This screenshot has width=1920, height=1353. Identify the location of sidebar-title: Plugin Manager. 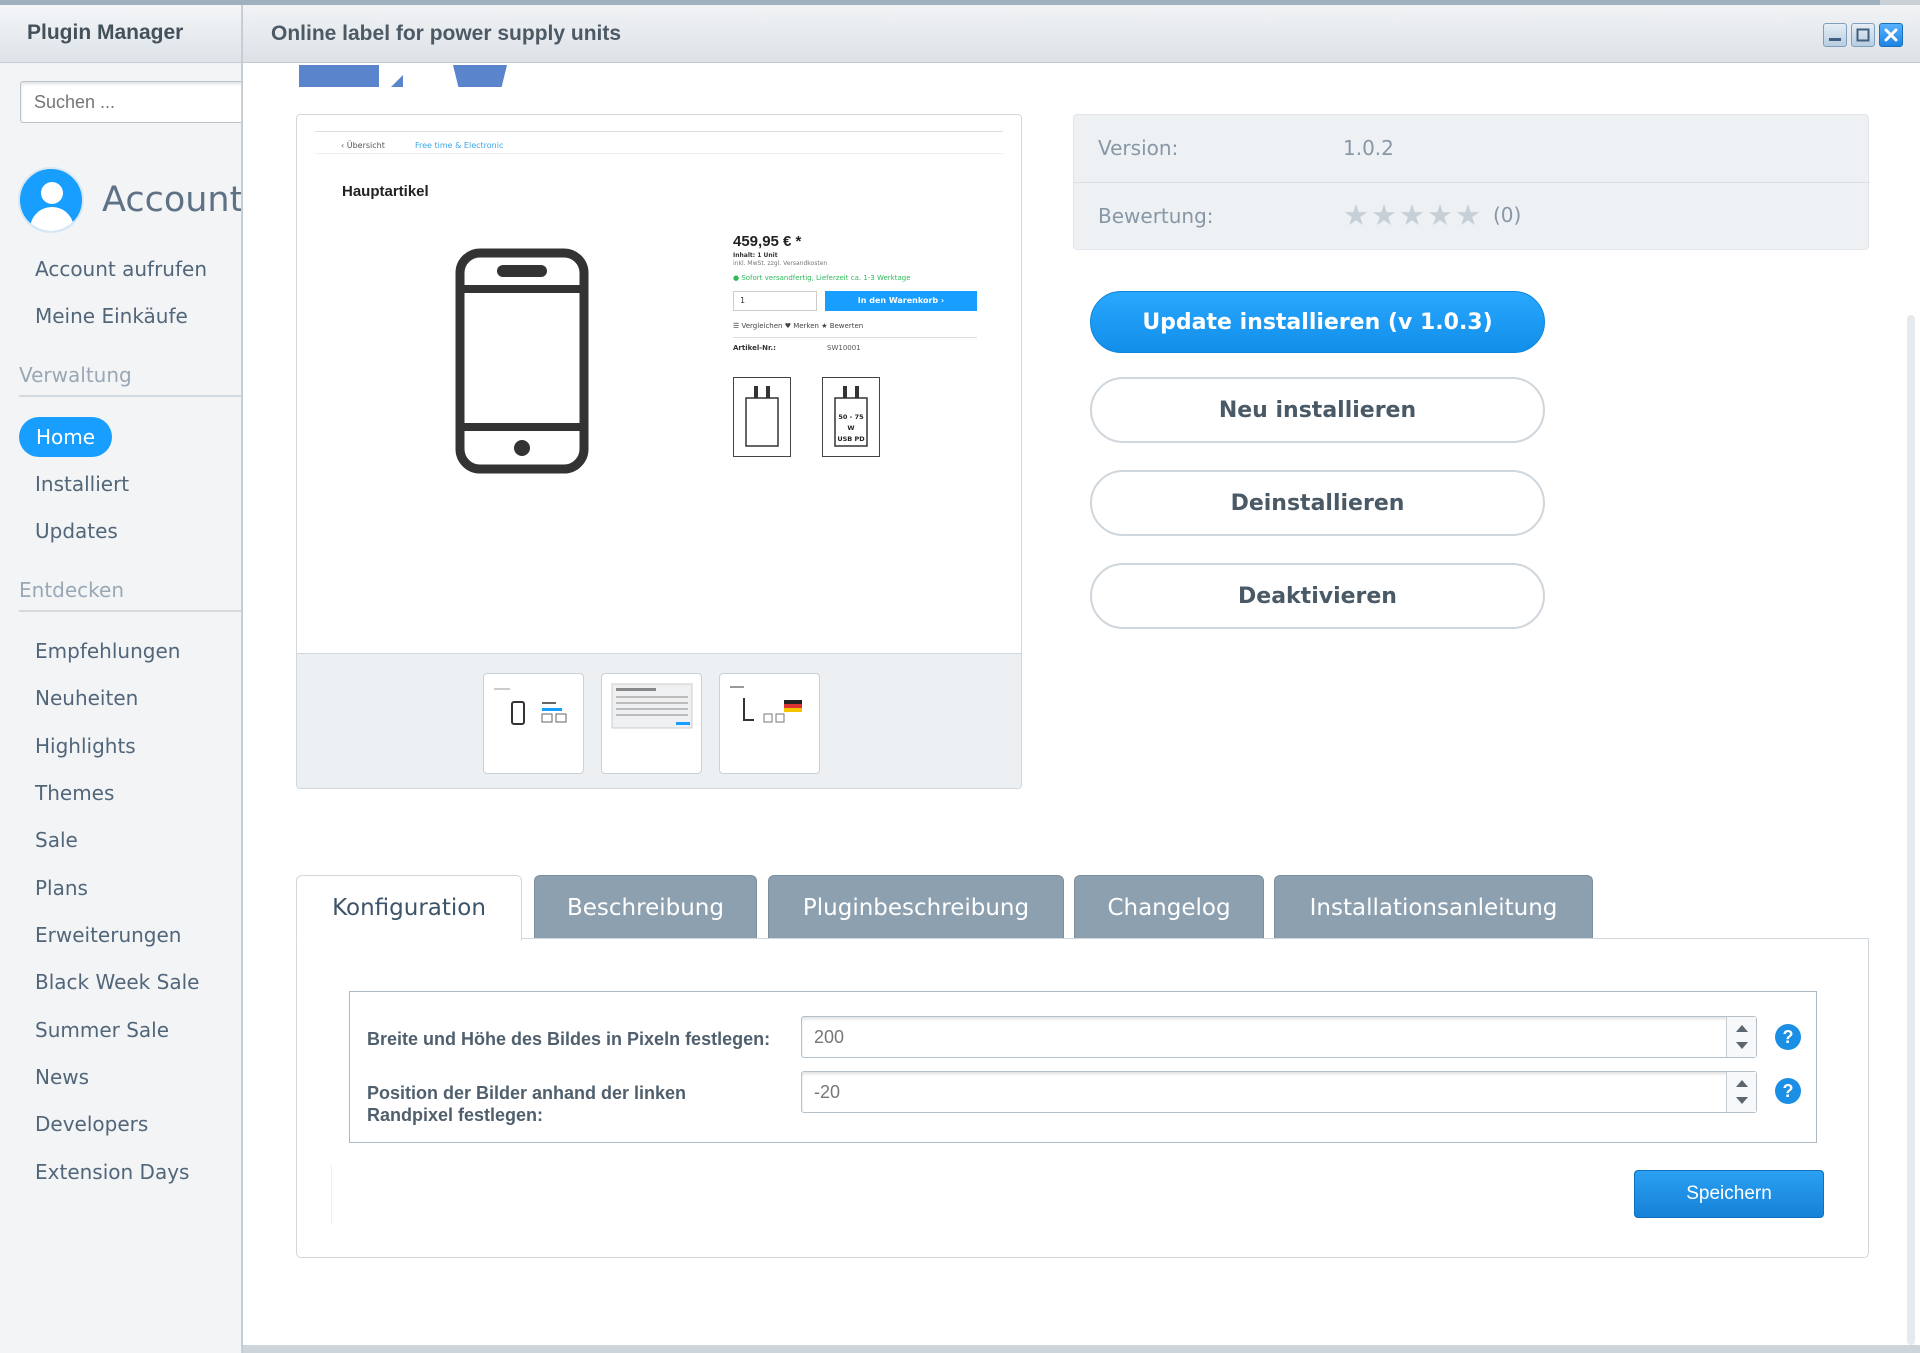
(120, 34).